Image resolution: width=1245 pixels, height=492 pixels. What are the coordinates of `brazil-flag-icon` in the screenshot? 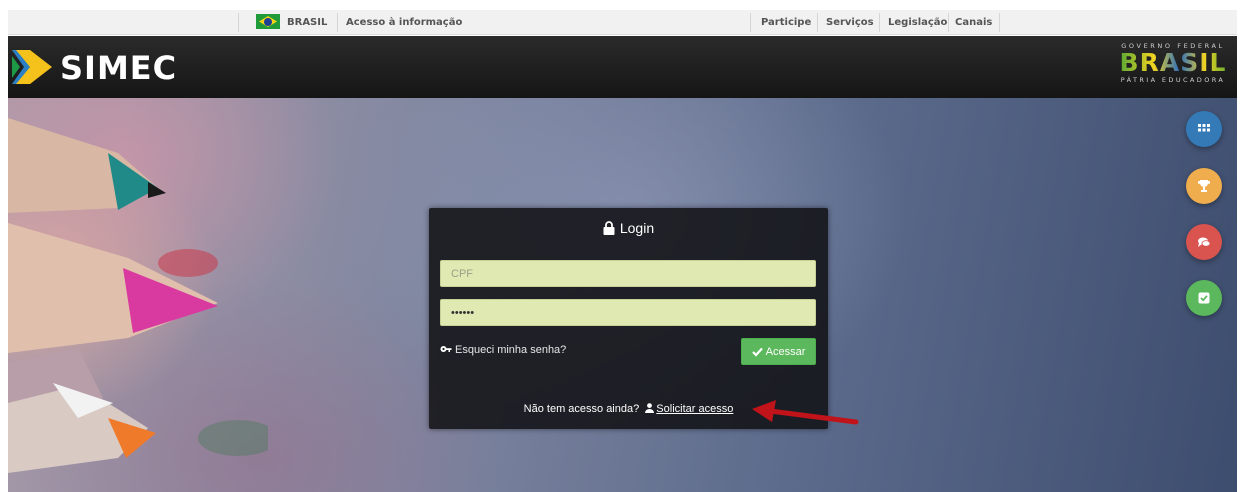 It's located at (268, 21).